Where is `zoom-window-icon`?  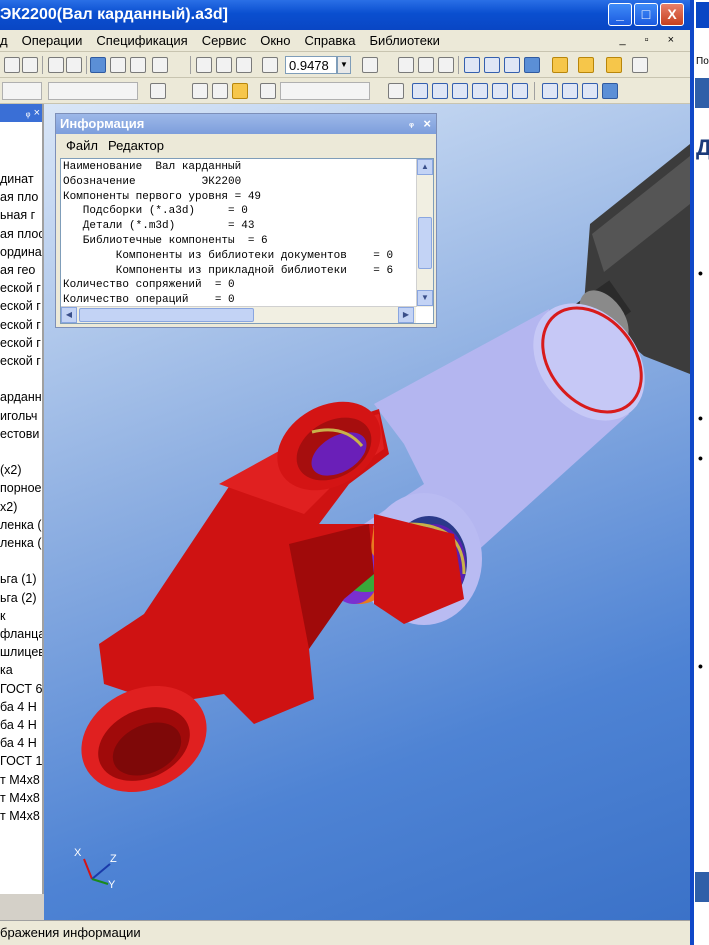 zoom-window-icon is located at coordinates (204, 65).